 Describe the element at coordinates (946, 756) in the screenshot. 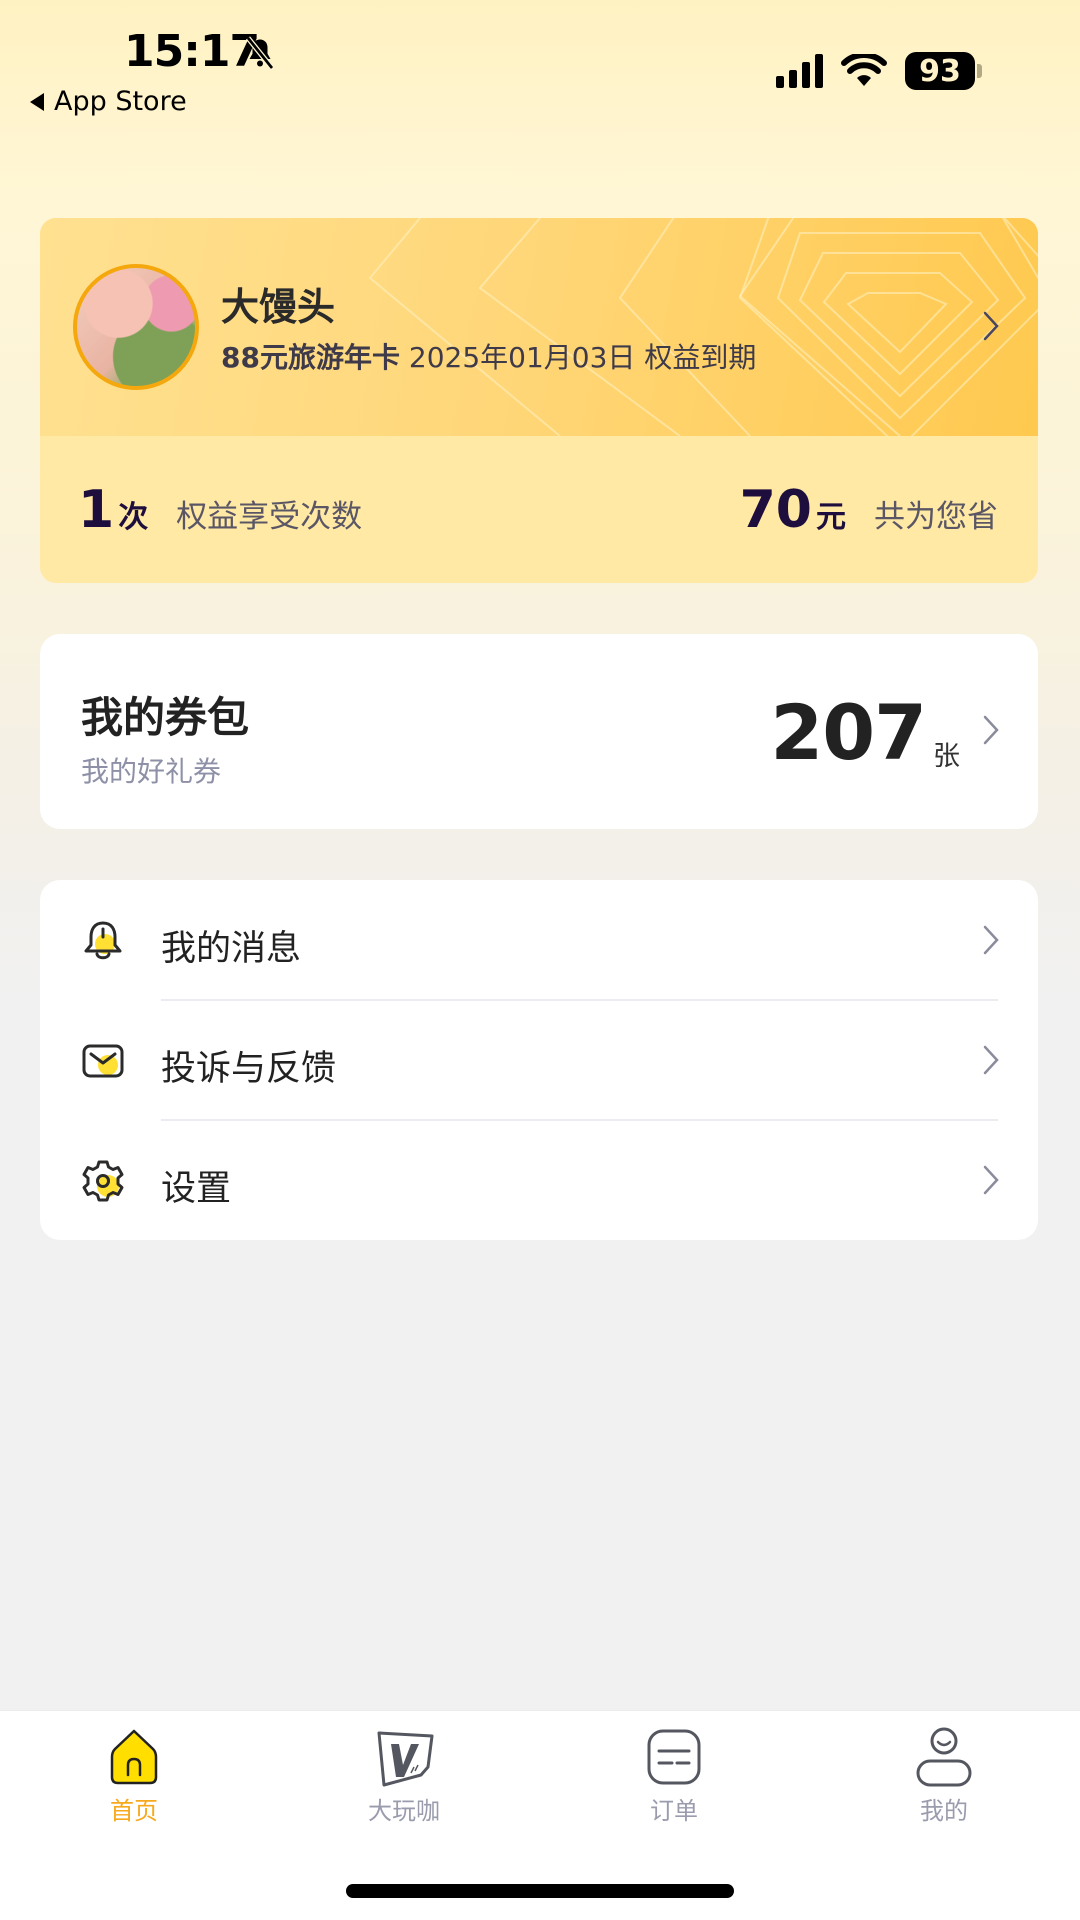

I see `coupon-unit: 张` at that location.